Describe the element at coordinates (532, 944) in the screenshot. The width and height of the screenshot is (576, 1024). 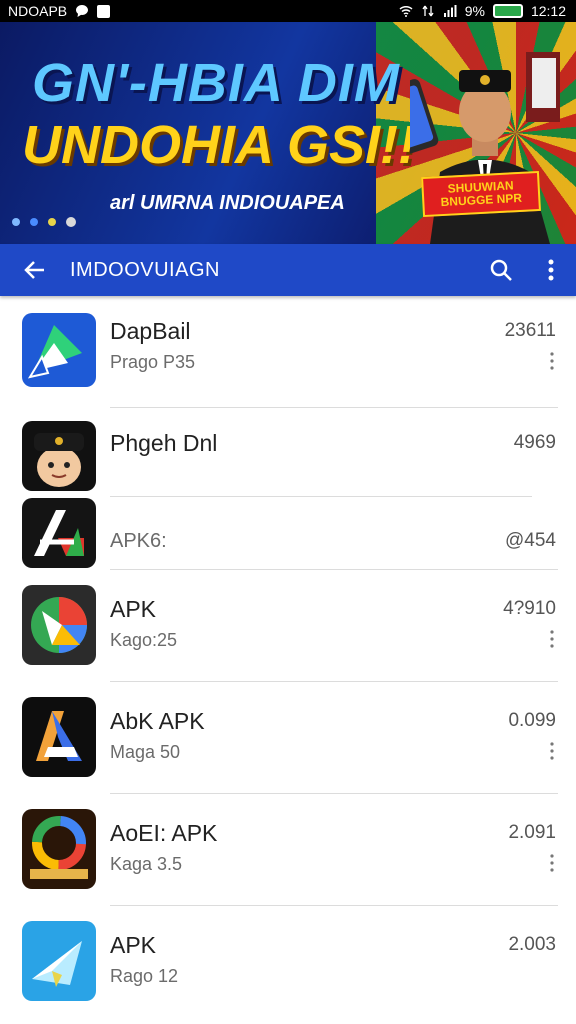
I see `app-count: 2.003` at that location.